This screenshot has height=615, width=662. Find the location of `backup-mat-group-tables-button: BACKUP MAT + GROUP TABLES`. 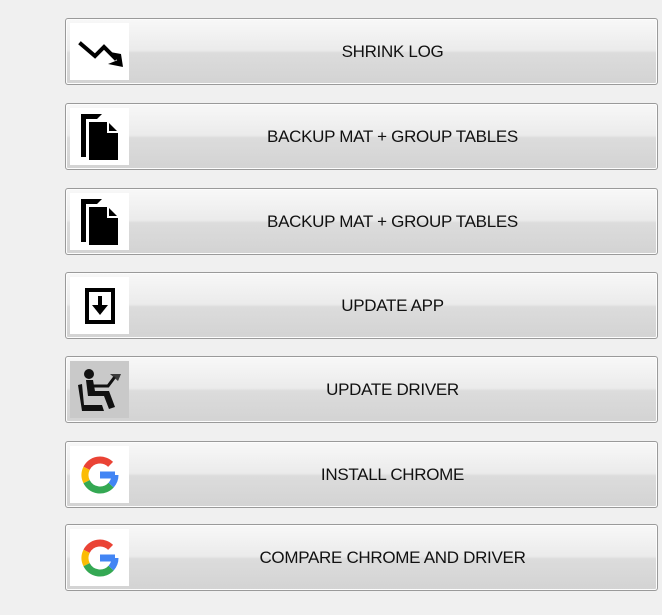

backup-mat-group-tables-button: BACKUP MAT + GROUP TABLES is located at coordinates (361, 136).